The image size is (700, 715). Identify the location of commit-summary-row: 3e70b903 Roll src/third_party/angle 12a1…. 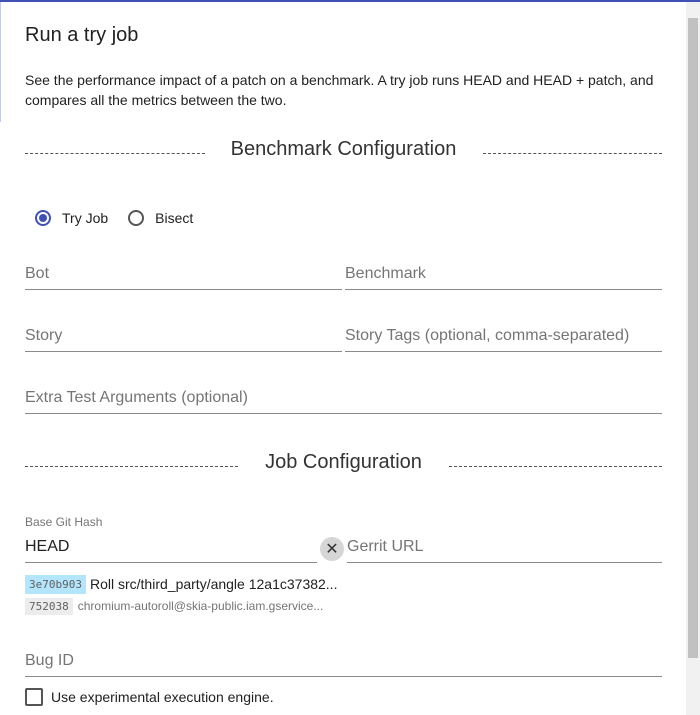
(182, 584).